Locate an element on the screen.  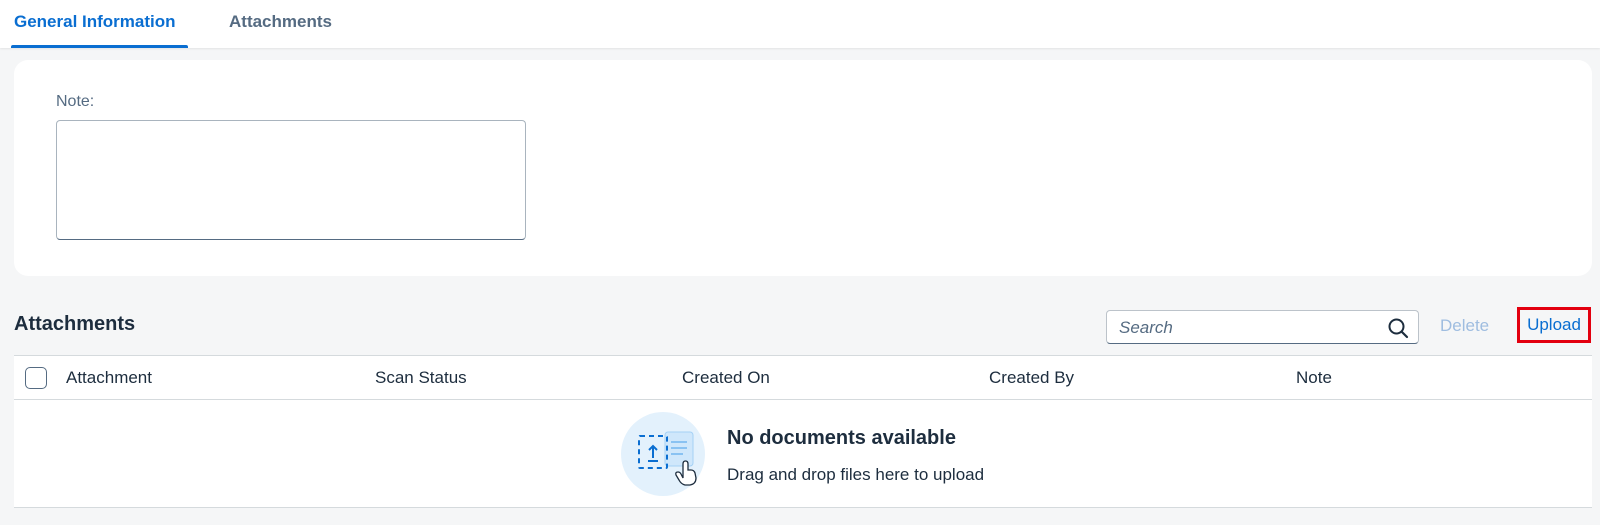
select-all-checkbox is located at coordinates (36, 378).